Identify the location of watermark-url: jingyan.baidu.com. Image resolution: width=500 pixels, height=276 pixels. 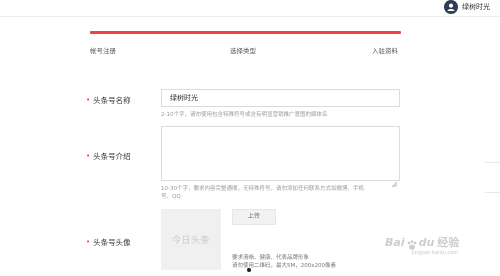
(435, 253).